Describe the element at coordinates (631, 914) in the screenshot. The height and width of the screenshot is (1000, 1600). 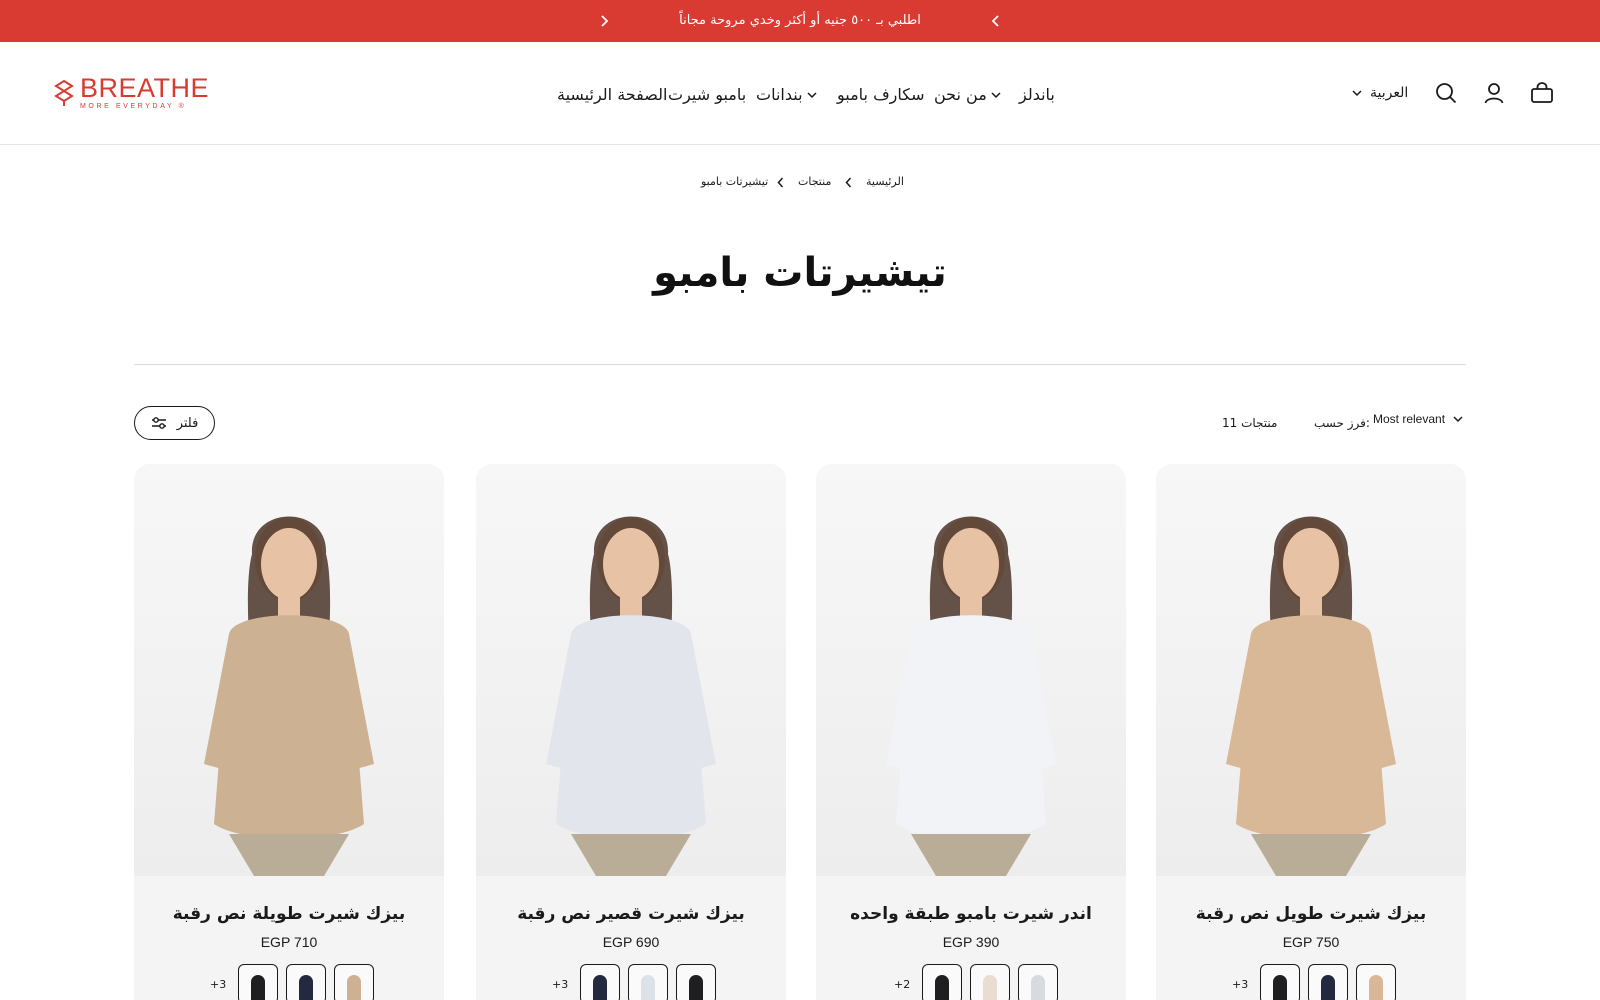
I see `product-name: بيزك شيرت قصير نص رقبة` at that location.